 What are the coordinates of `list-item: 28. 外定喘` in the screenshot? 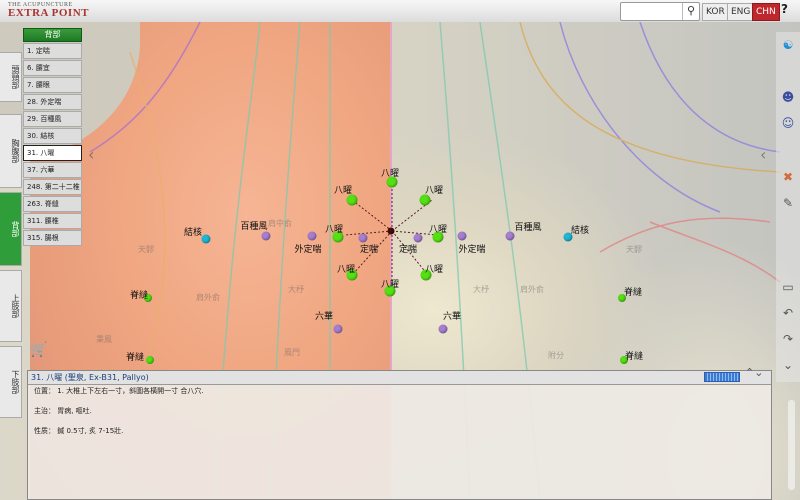 It's located at (52, 102).